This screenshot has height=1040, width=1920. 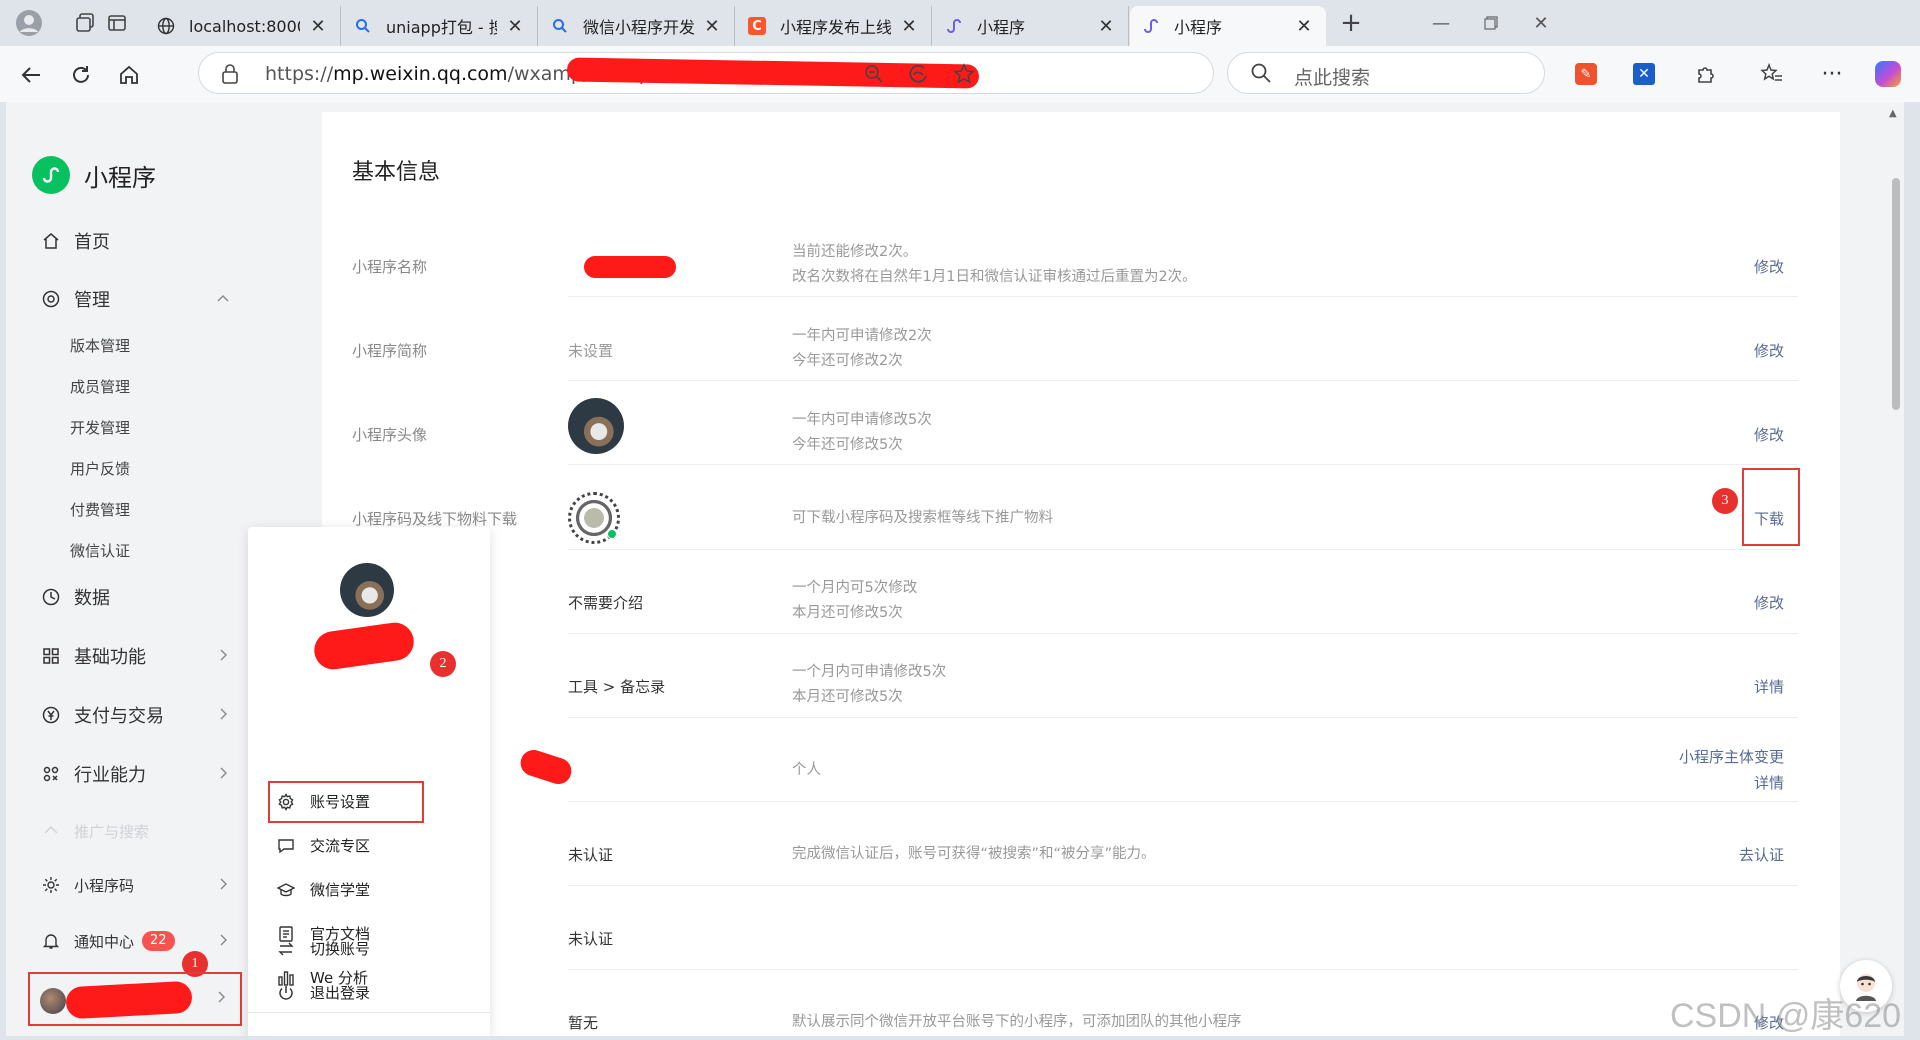 What do you see at coordinates (100, 509) in the screenshot?
I see `sidebar-sub-payment: 付费管理` at bounding box center [100, 509].